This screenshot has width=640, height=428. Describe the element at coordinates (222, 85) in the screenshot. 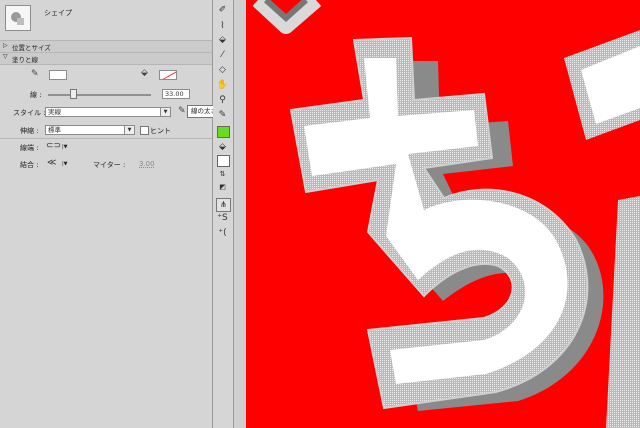

I see `hand-icon: ✋` at that location.